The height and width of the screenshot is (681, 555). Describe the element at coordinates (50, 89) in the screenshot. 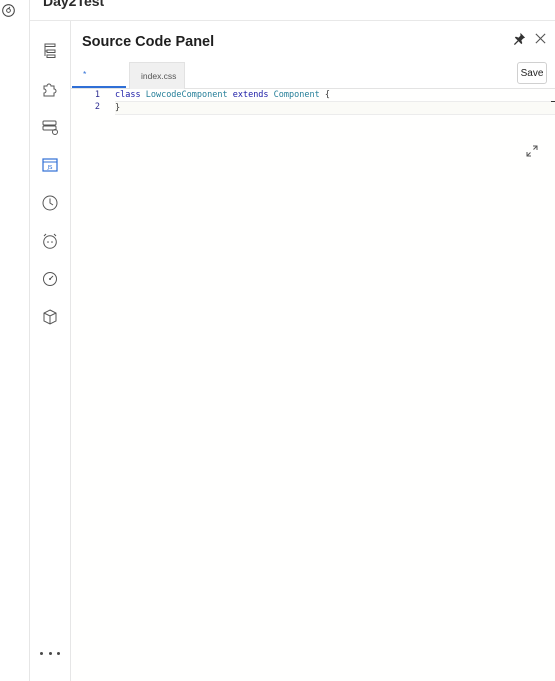

I see `component-puzzle-icon` at that location.